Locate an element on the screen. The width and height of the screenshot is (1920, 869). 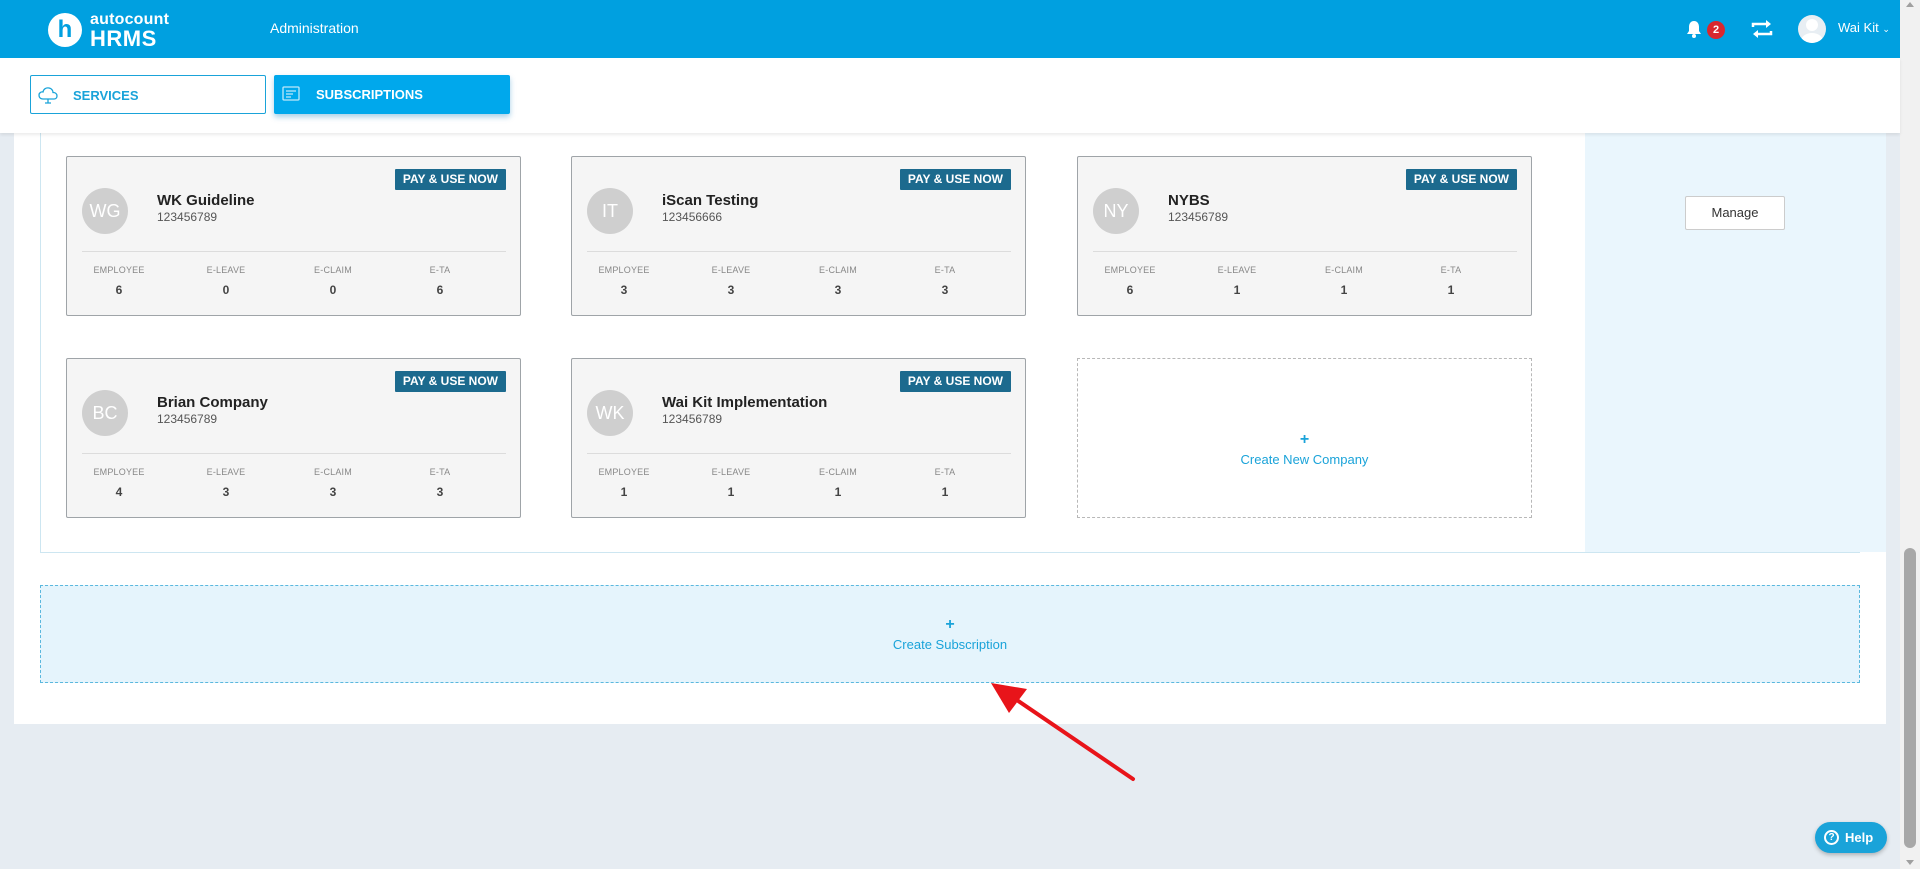
cloud-icon is located at coordinates (48, 95).